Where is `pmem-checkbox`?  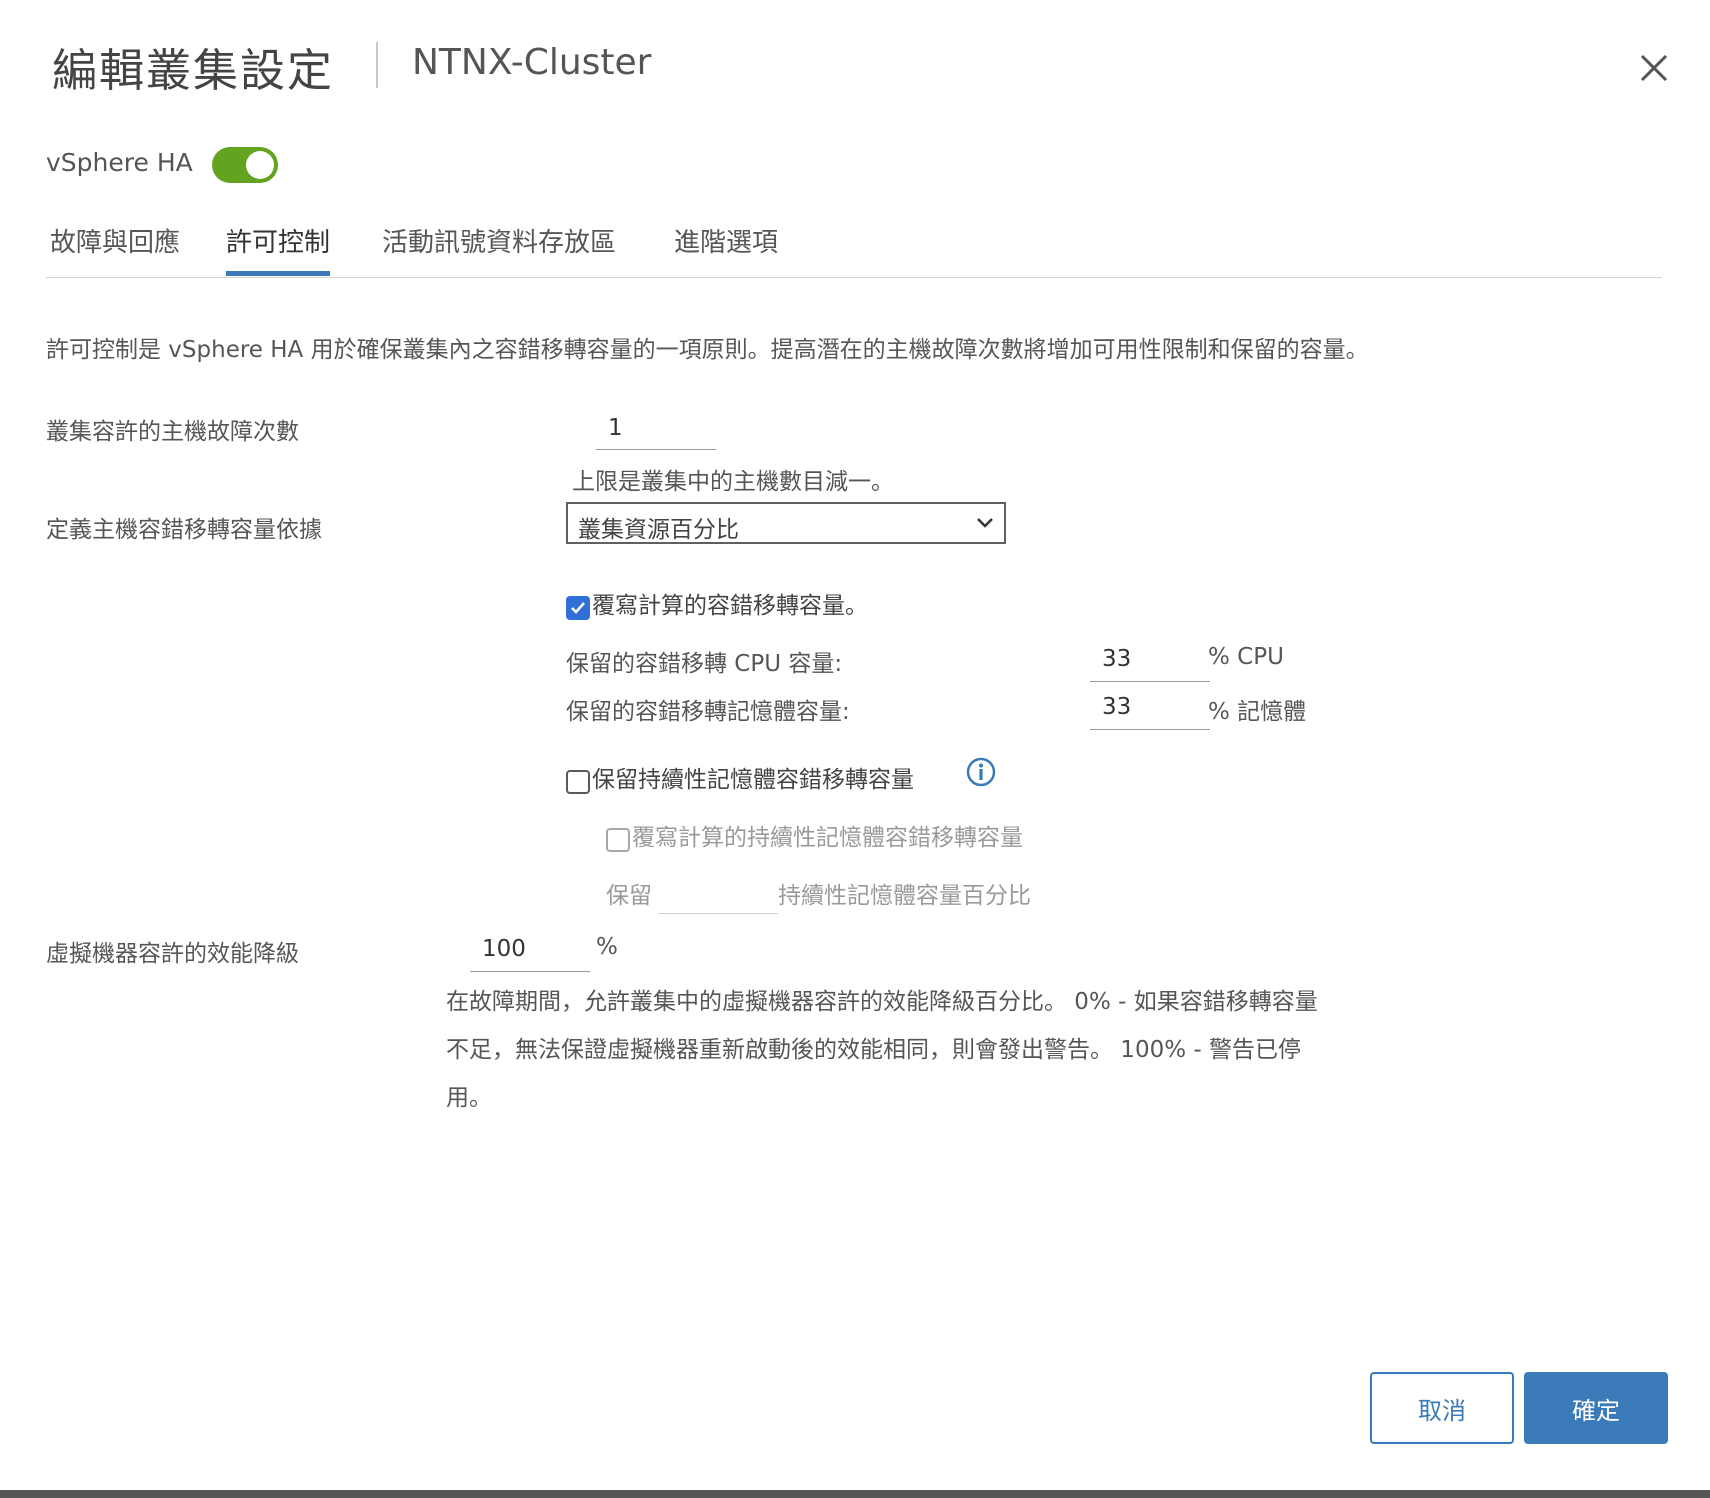 pmem-checkbox is located at coordinates (578, 782).